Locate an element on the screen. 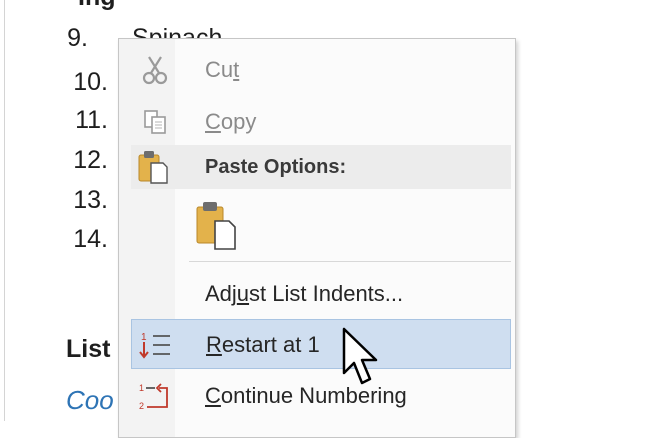  clipboard-icon is located at coordinates (153, 167).